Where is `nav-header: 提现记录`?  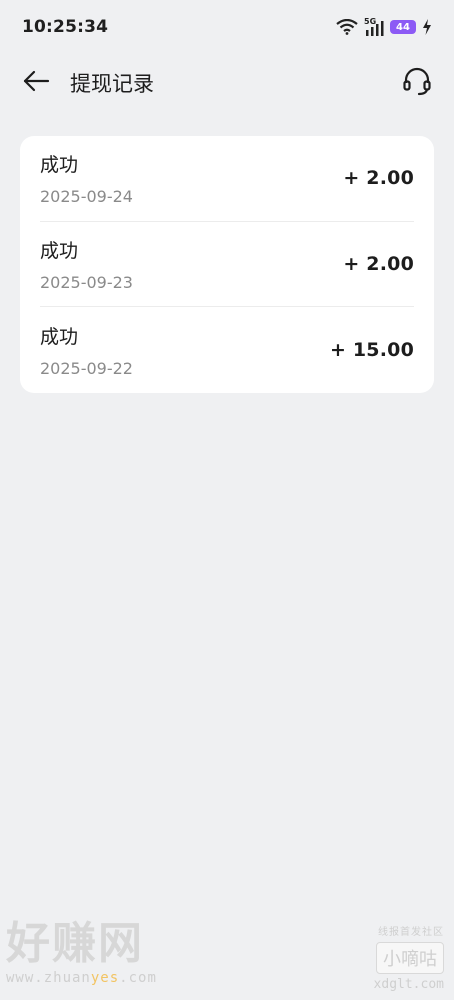
nav-header: 提现记录 is located at coordinates (227, 83).